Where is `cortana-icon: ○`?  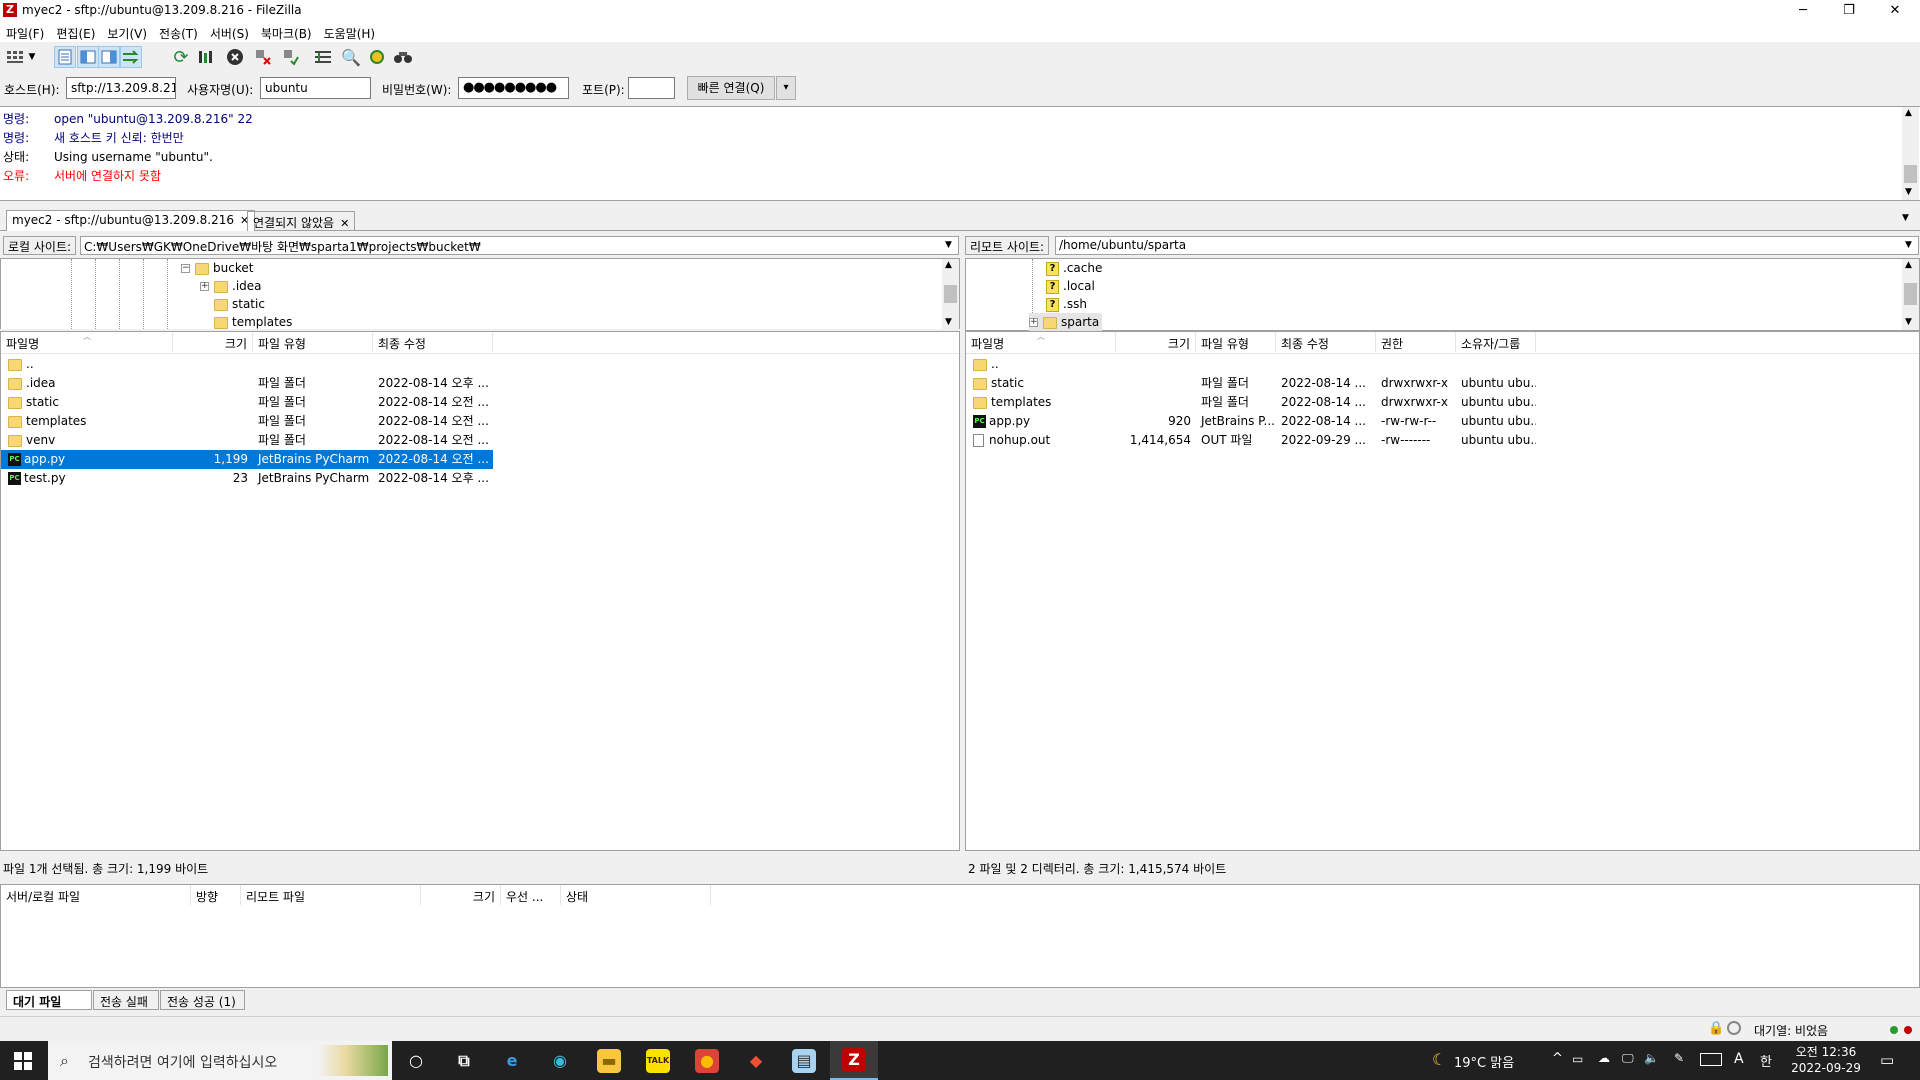
cortana-icon: ○ is located at coordinates (416, 1060).